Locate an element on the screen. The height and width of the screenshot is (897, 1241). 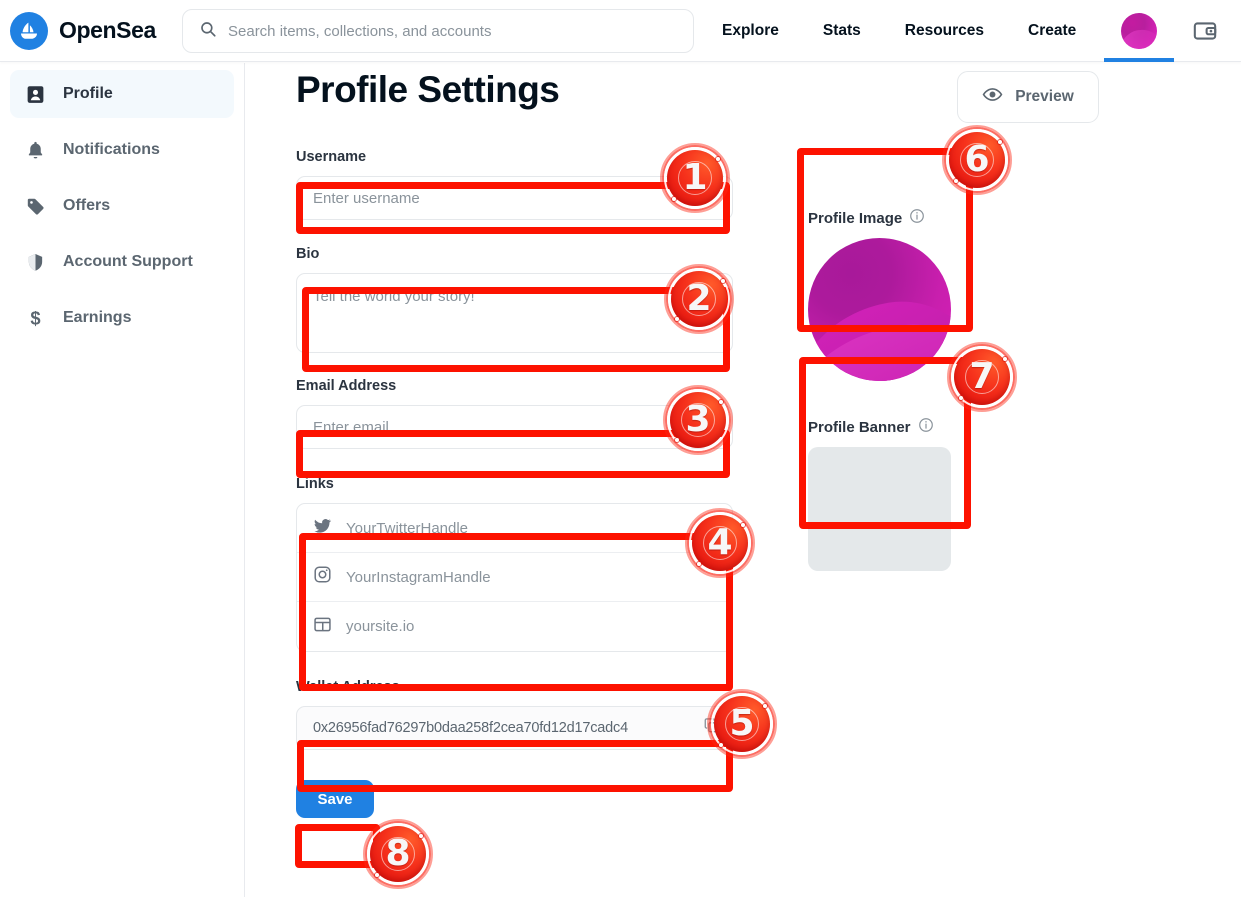
dollar-icon: $ is located at coordinates (35, 318).